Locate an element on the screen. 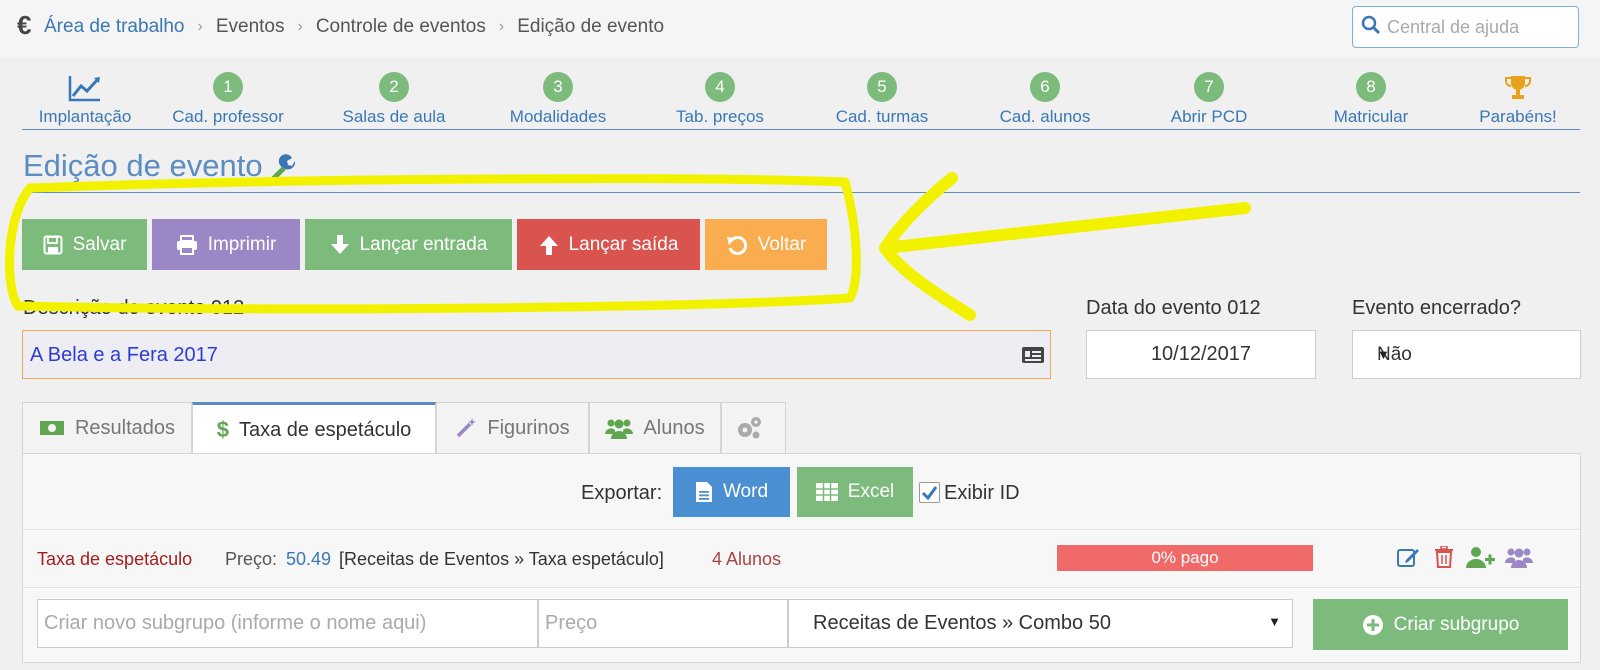  floppy-disk-icon is located at coordinates (53, 244).